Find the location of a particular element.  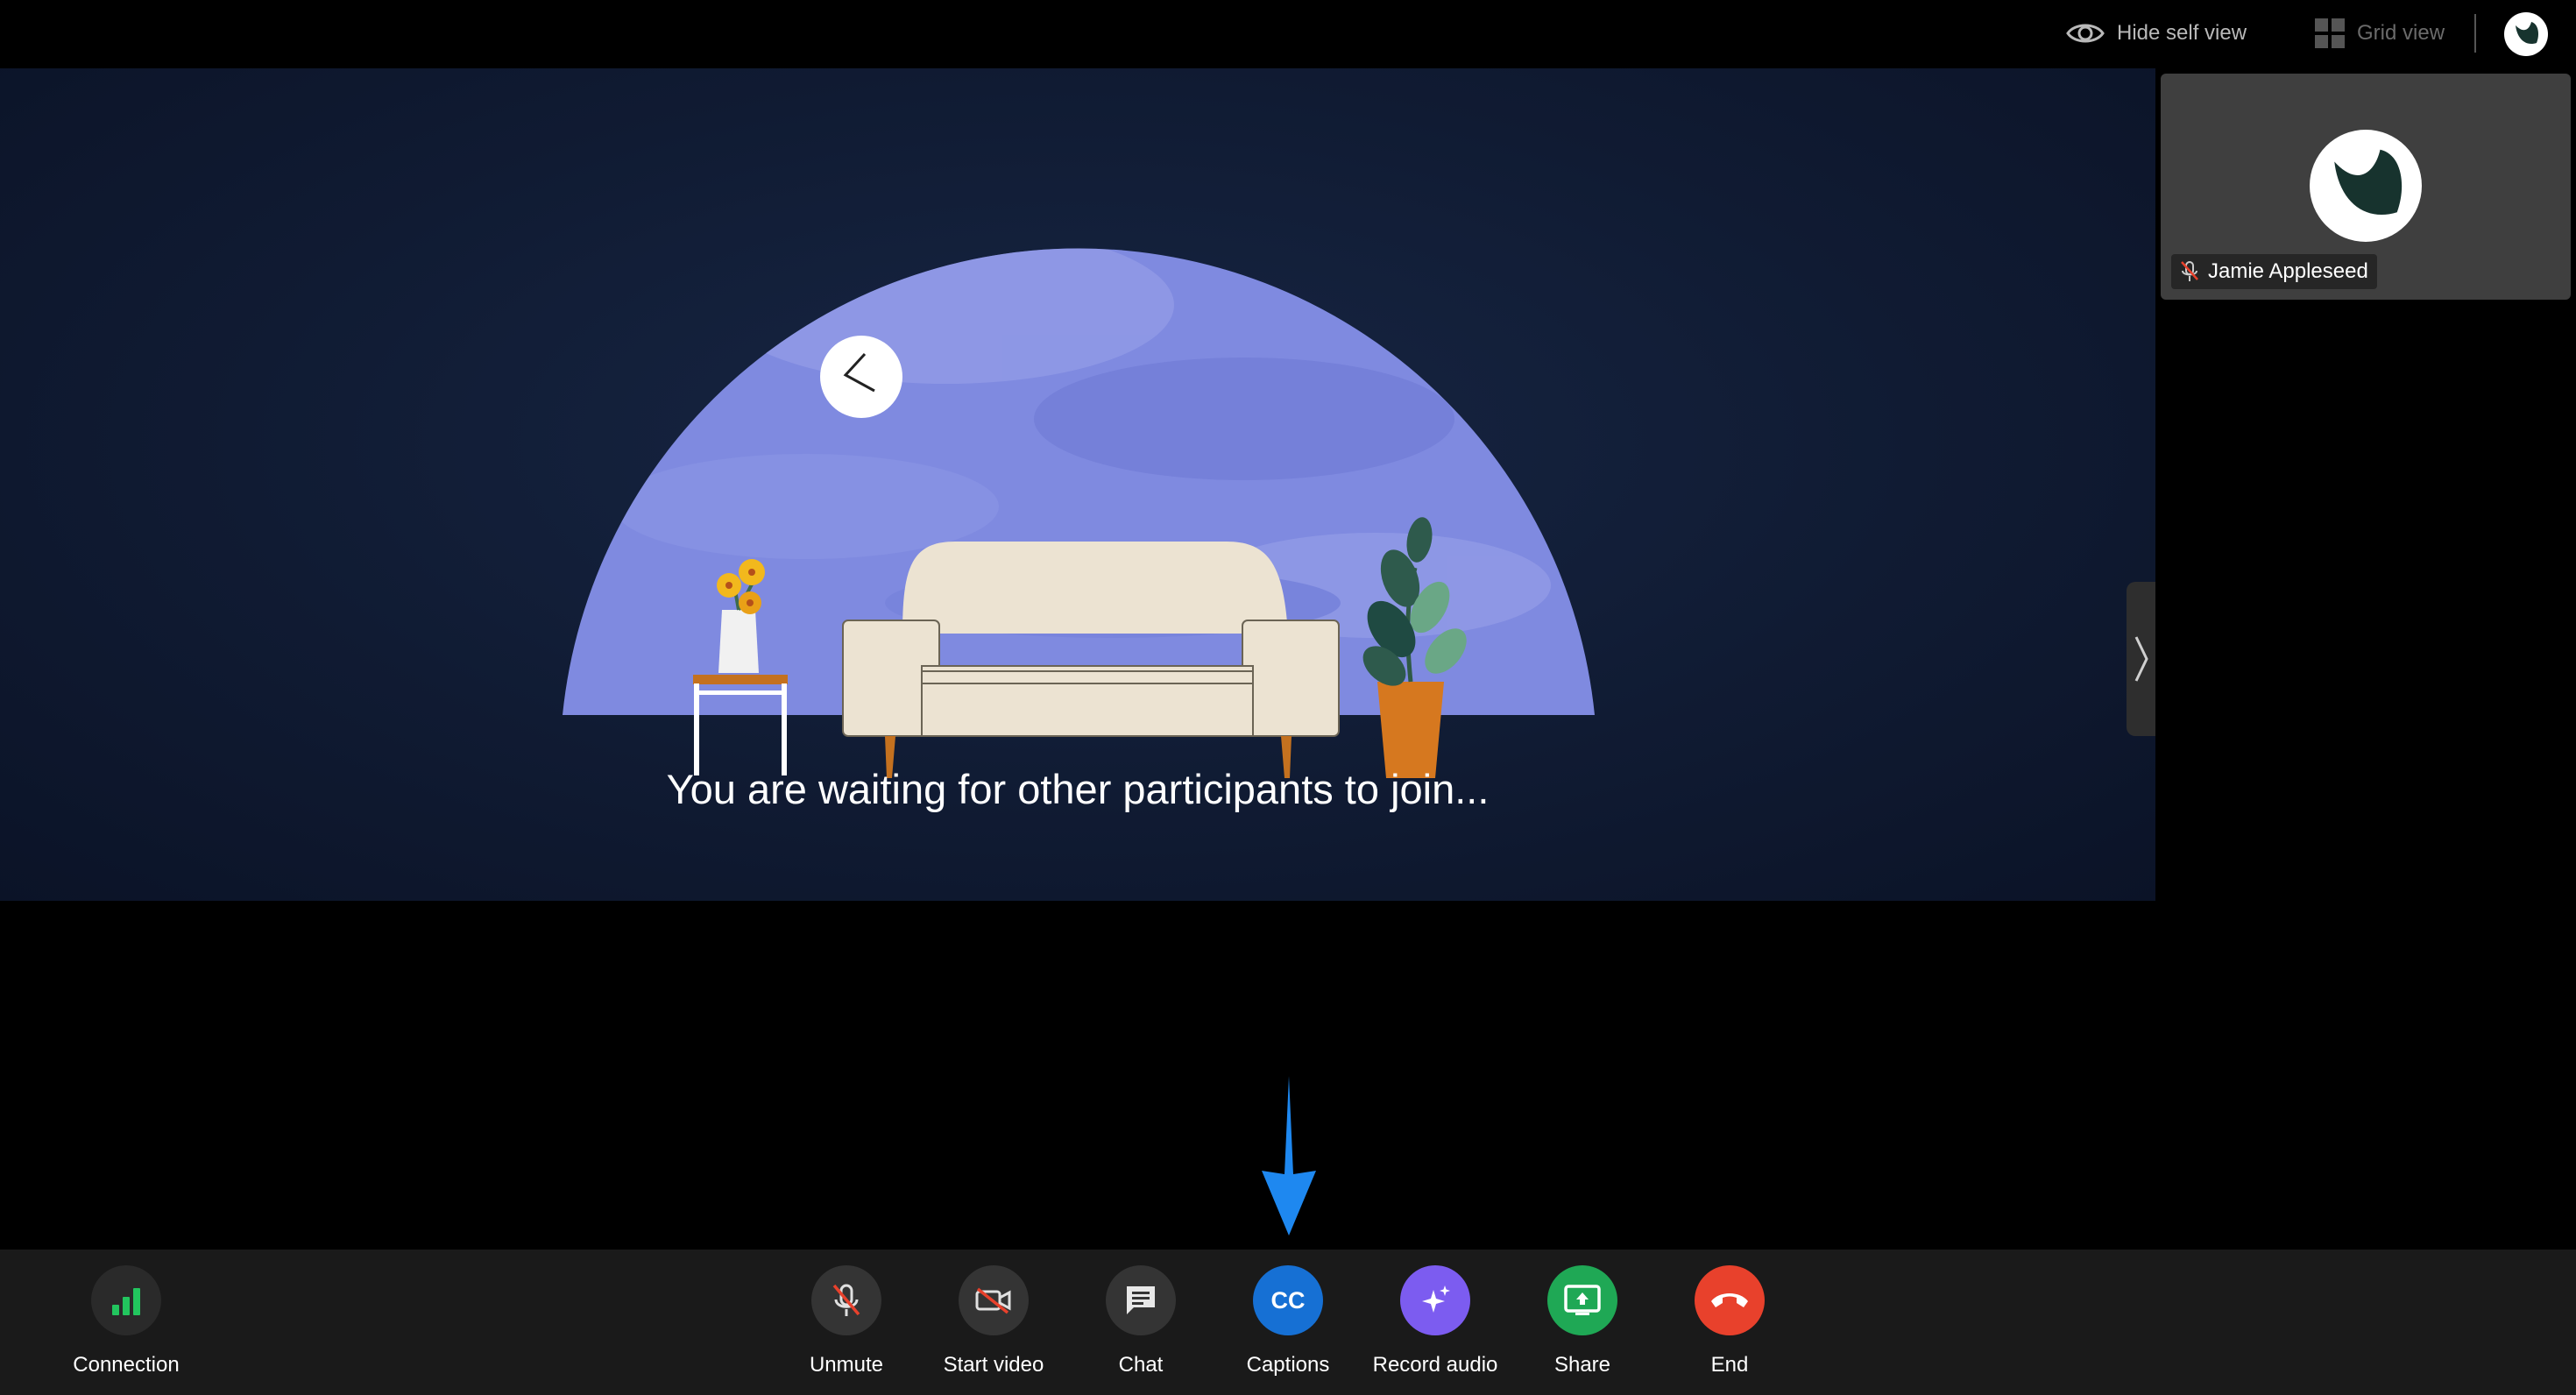

connection-button: Connection is located at coordinates (126, 1321).